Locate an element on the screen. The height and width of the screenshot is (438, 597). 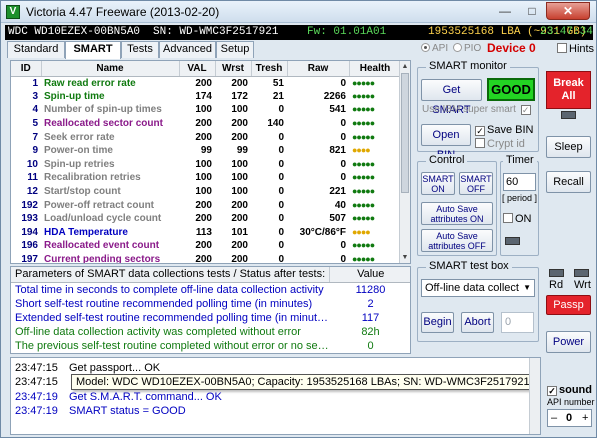
drive-model: WDC WD10EZEX-00BN5A0 is located at coordinates (74, 32).